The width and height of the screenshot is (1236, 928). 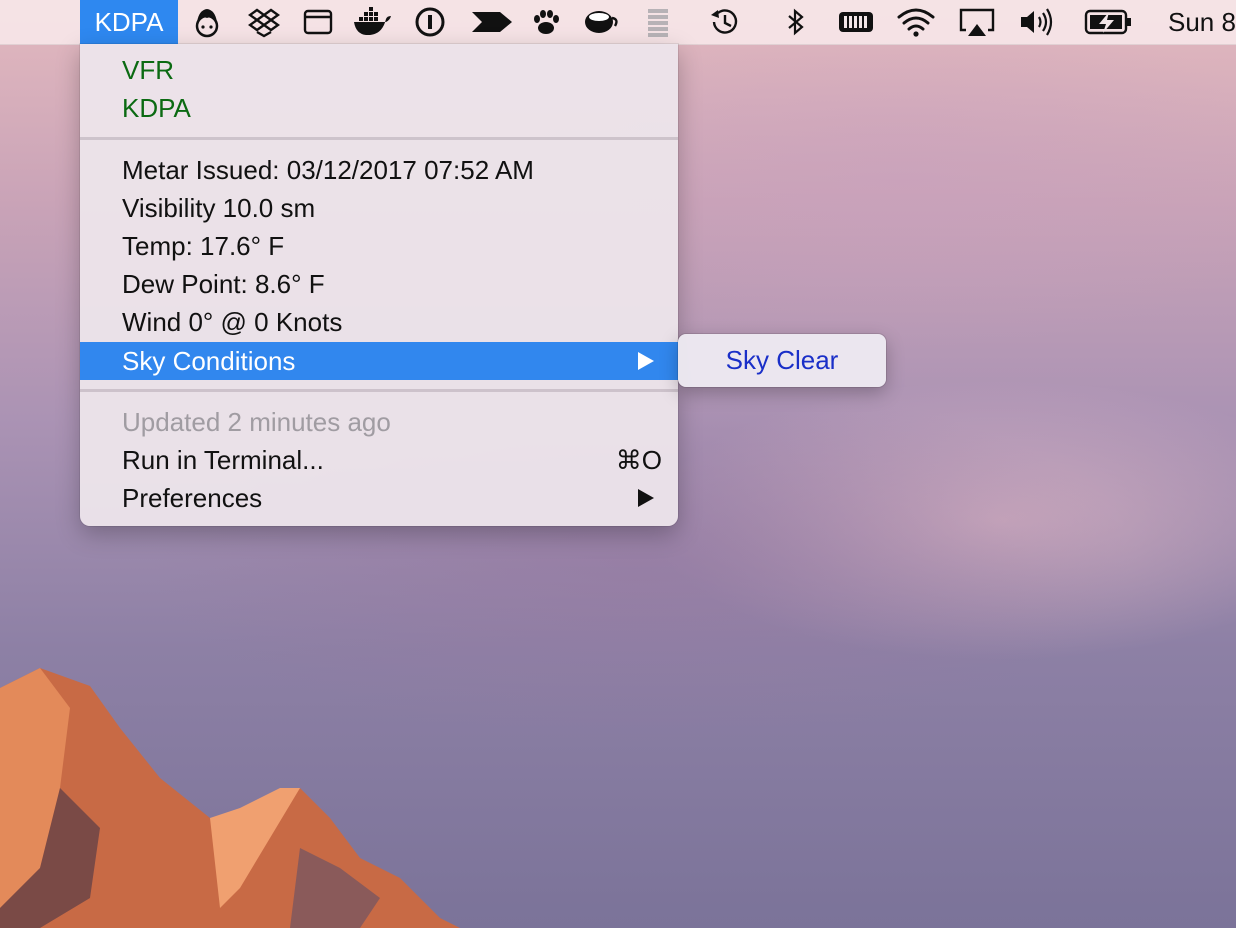 What do you see at coordinates (379, 70) in the screenshot?
I see `menu-item-flight-rule: VFR` at bounding box center [379, 70].